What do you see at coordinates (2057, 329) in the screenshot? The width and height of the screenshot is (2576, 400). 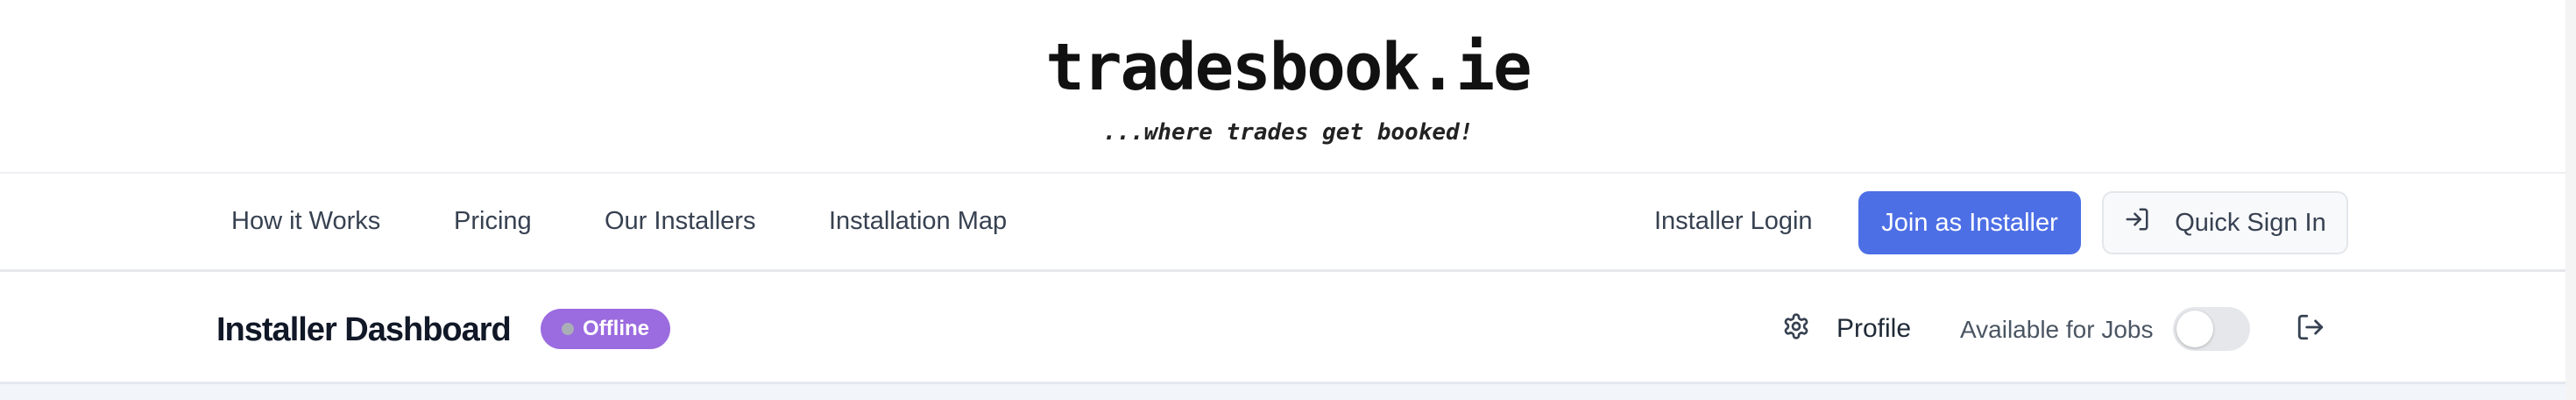 I see `availability-label: Available for Jobs` at bounding box center [2057, 329].